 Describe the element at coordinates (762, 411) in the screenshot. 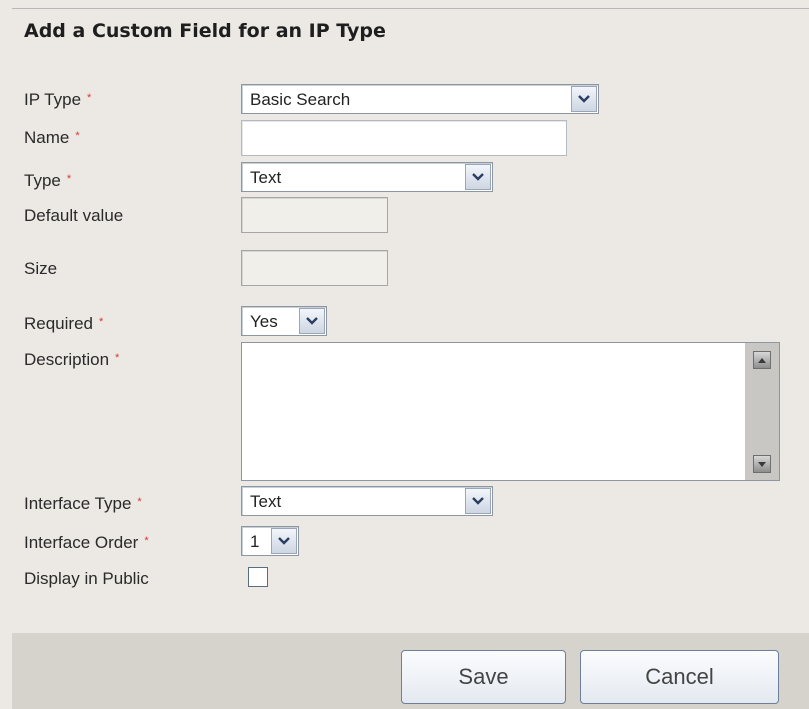

I see `description-scrollbar` at that location.